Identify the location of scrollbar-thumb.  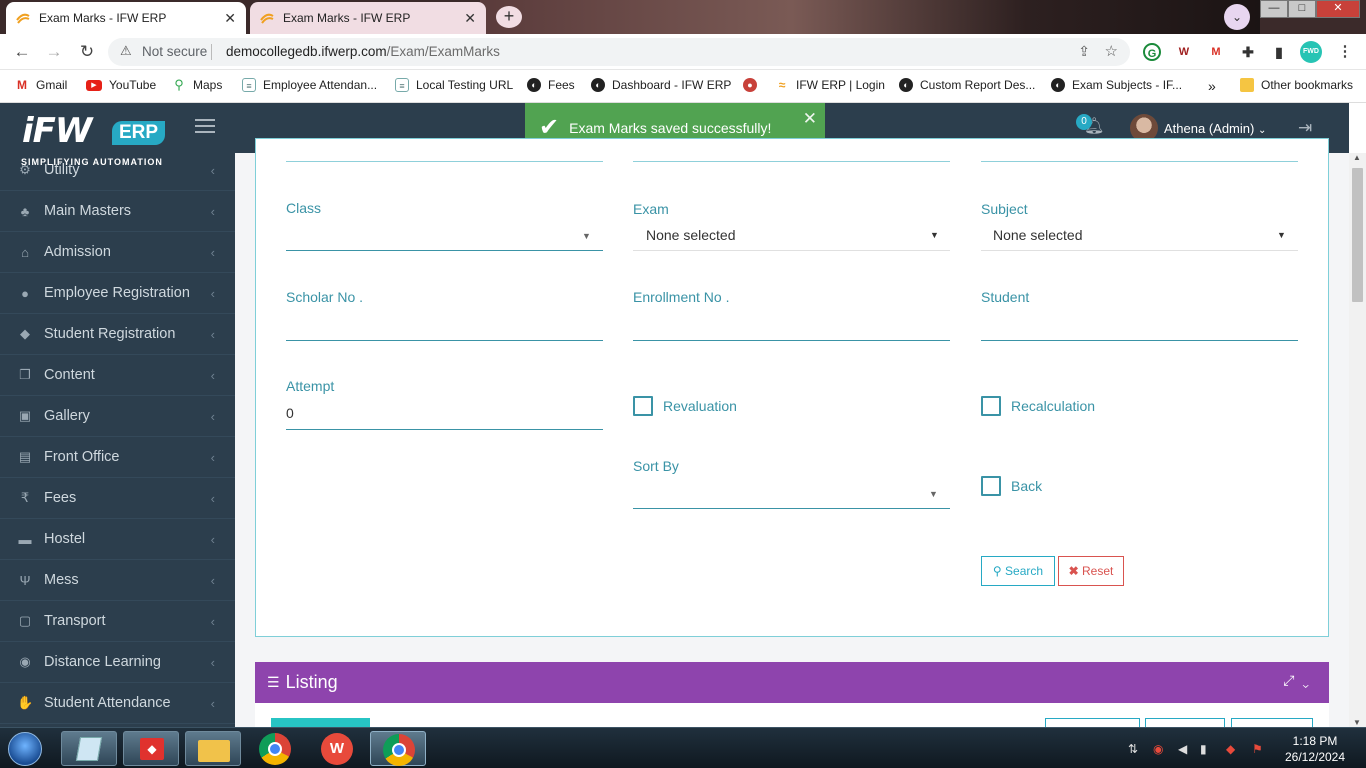
(1357, 235).